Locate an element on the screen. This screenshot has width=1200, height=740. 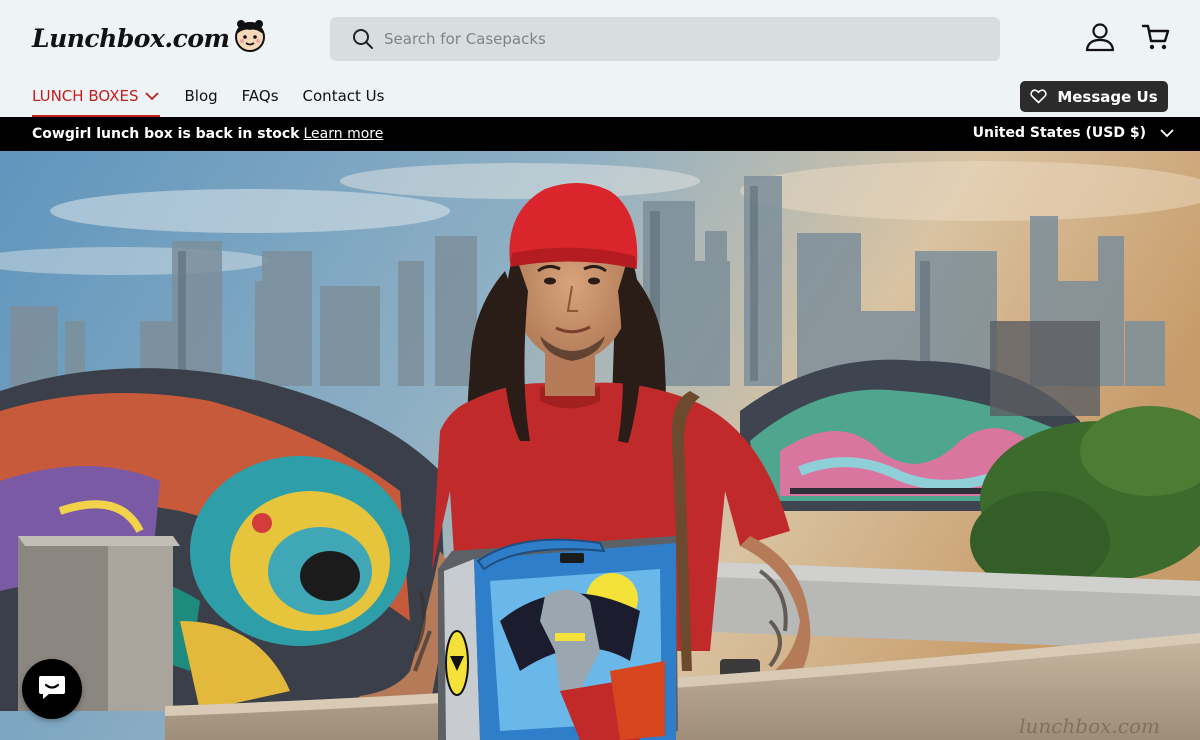
nav-item-faqs: FAQs is located at coordinates (260, 96).